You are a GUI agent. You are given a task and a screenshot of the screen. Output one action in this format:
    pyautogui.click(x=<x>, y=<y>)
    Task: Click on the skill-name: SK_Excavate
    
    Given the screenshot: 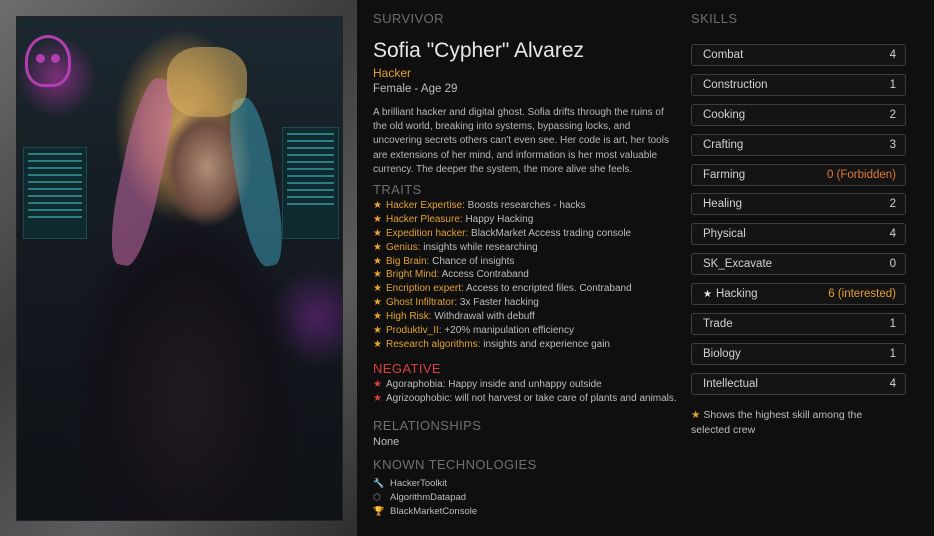 What is the action you would take?
    pyautogui.click(x=738, y=264)
    